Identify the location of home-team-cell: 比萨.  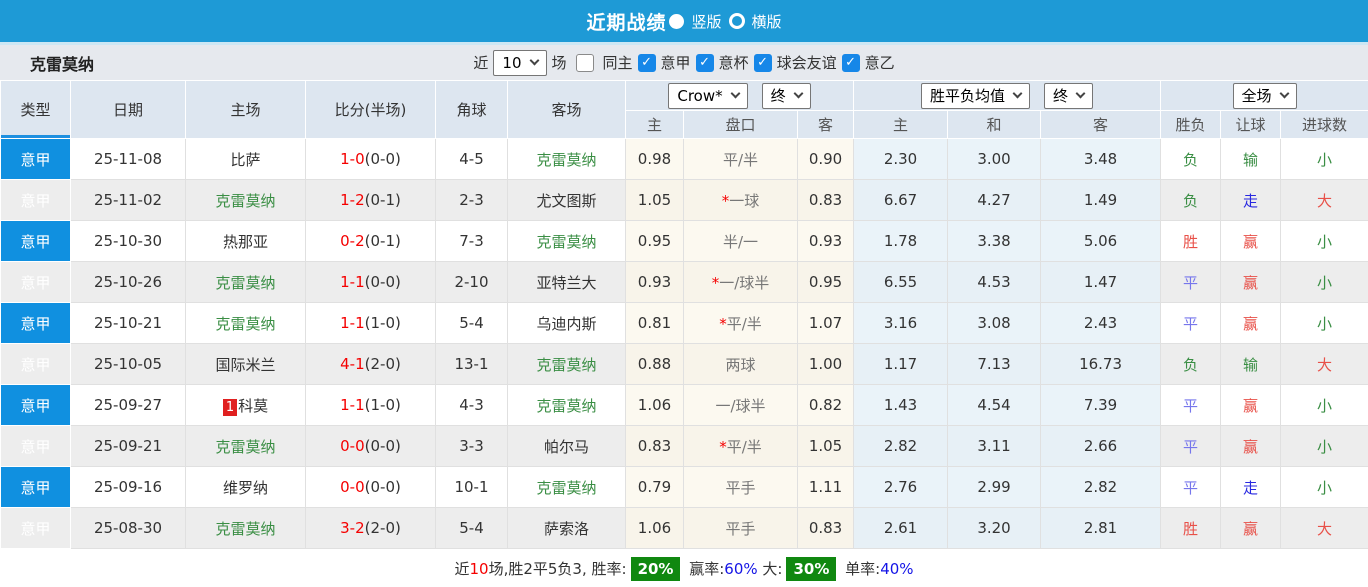
(245, 159).